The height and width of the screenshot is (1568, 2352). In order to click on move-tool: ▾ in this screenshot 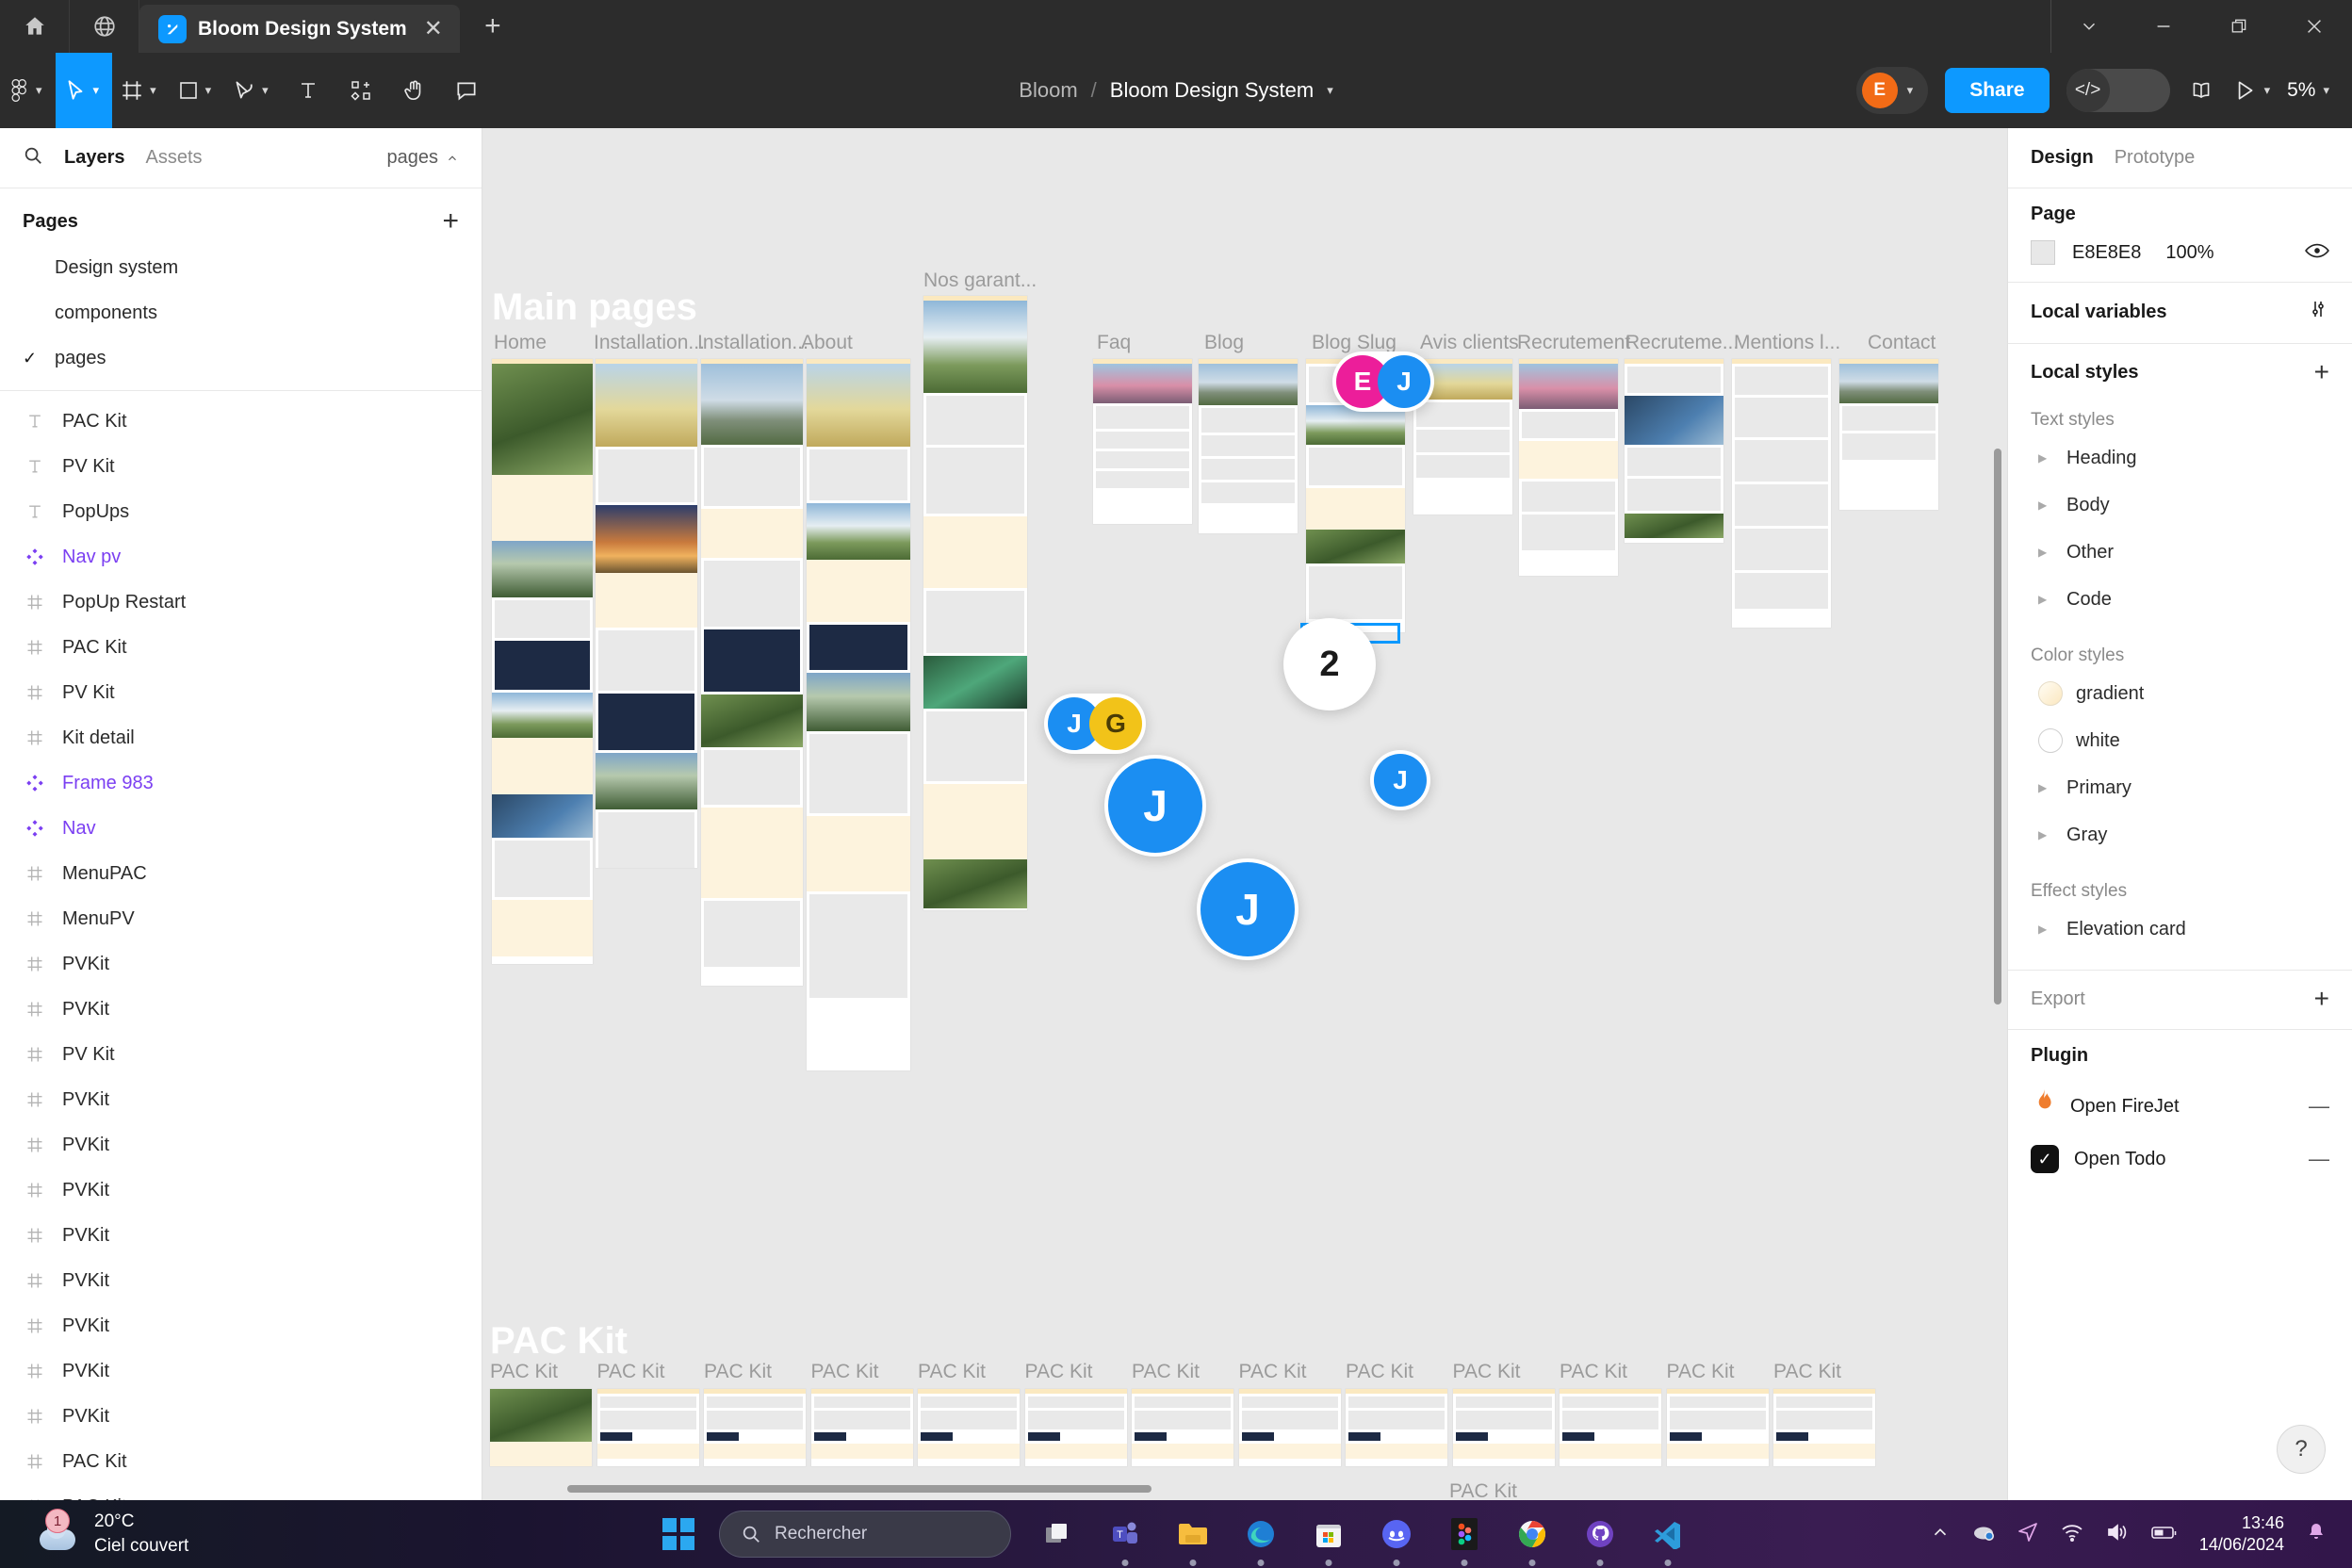, I will do `click(84, 90)`.